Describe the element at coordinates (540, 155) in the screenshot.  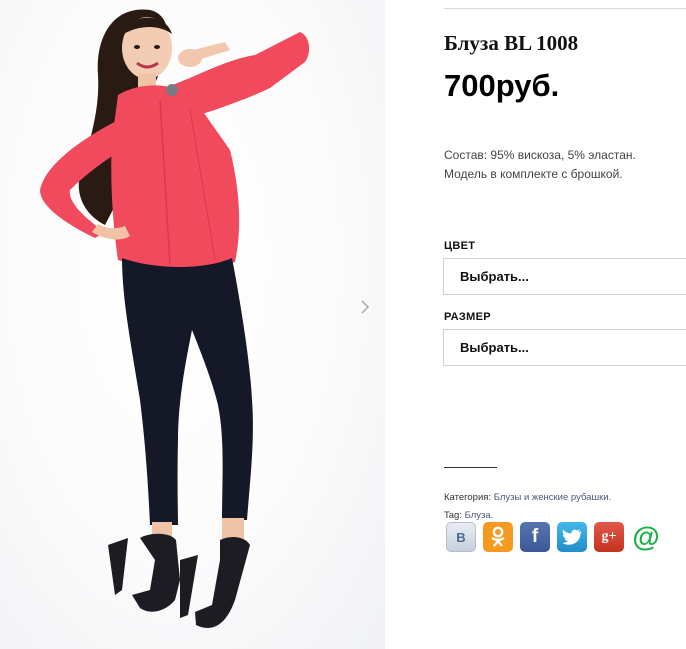
I see `description-line: Состав: 95% вискоза, 5% эластан.` at that location.